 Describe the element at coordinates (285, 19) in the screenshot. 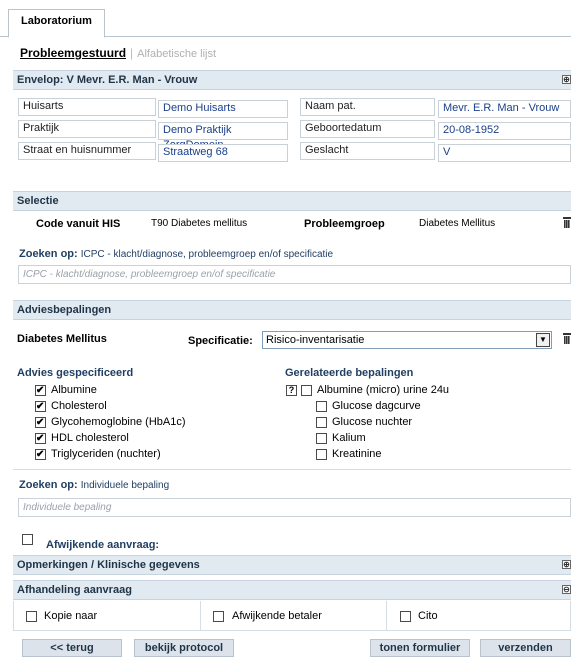

I see `tab-strip: Laboratorium` at that location.